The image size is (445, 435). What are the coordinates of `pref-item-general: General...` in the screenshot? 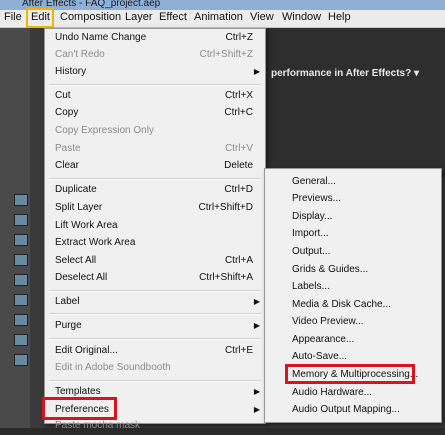 It's located at (353, 182).